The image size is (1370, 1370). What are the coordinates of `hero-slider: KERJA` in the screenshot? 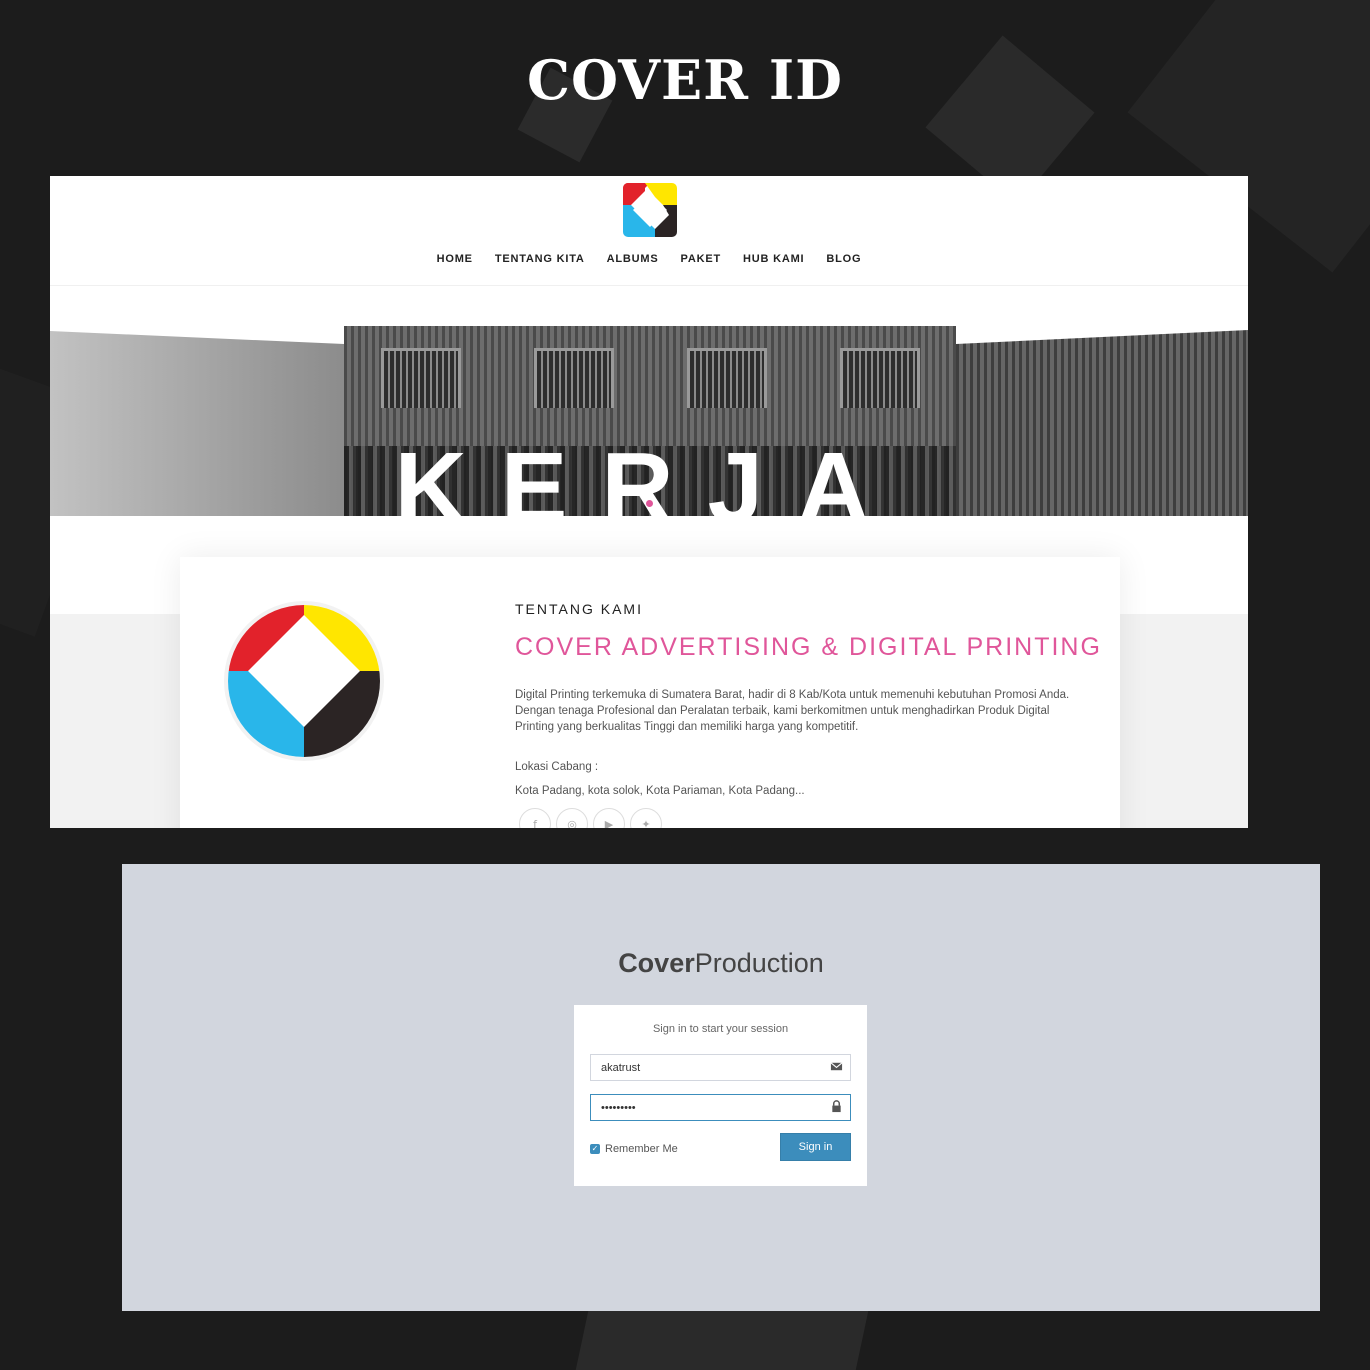 It's located at (649, 432).